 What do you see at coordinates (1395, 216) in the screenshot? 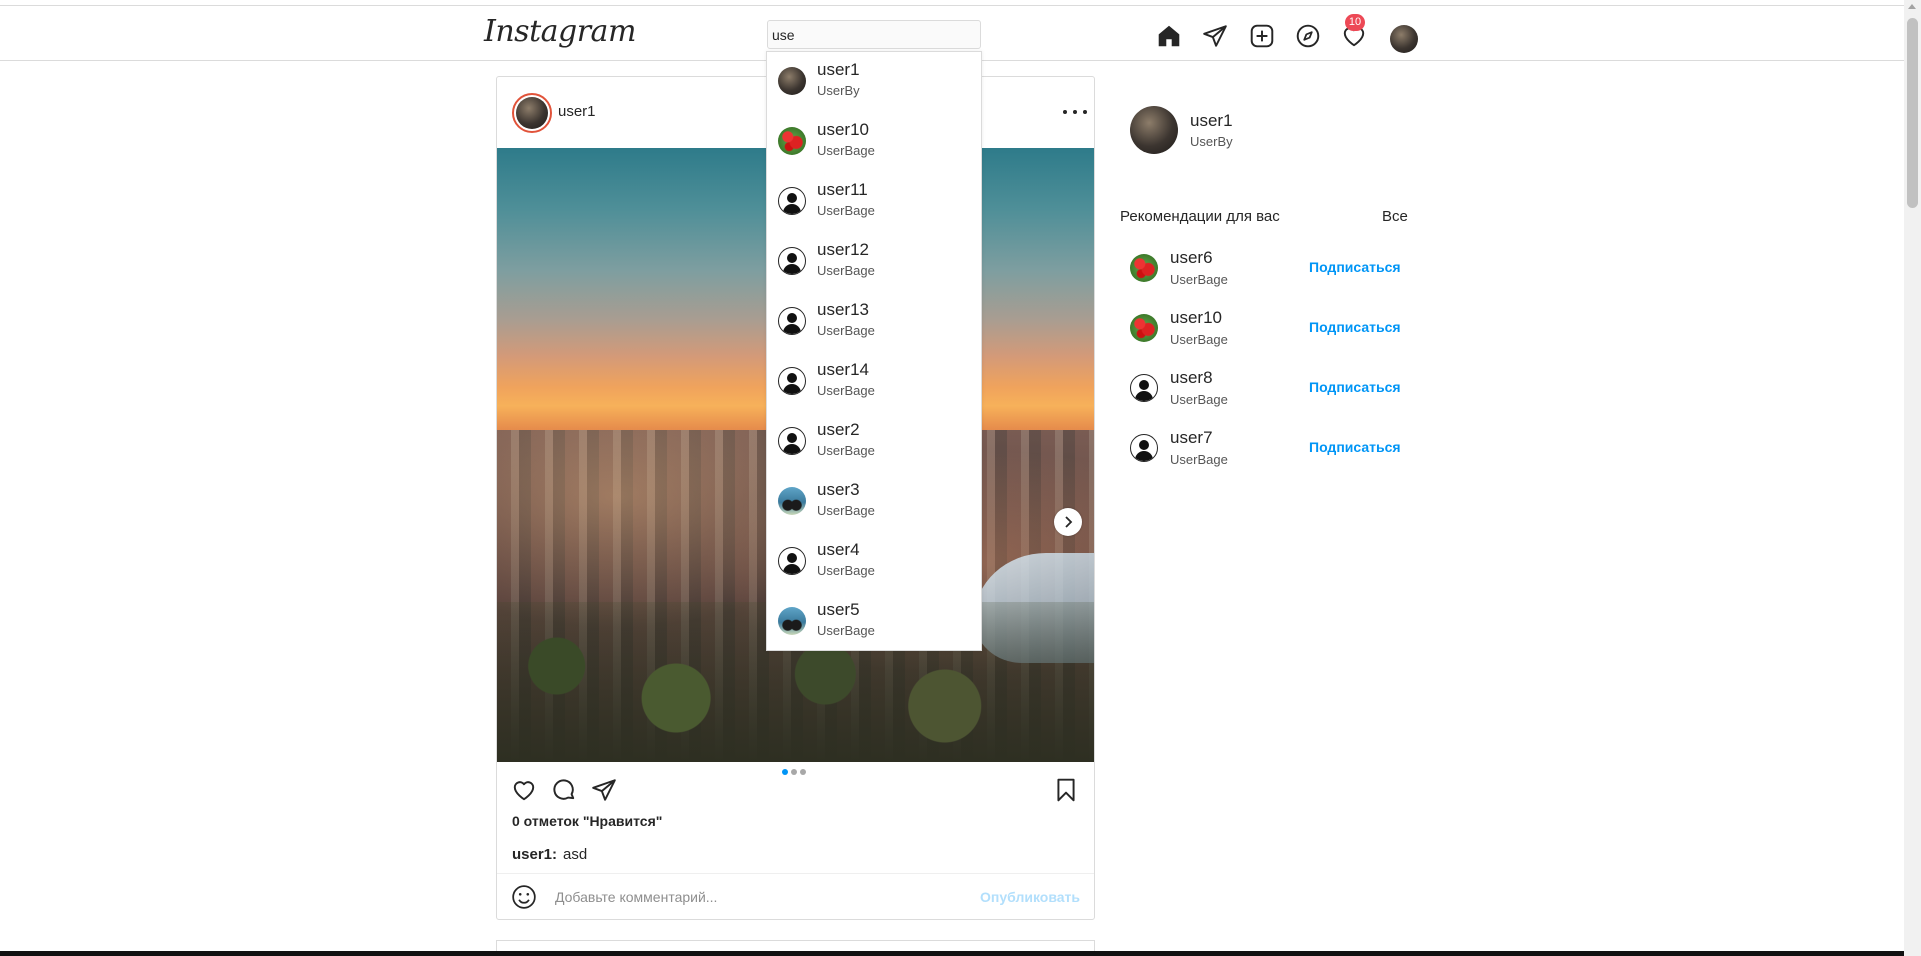
I see `recommendations-all-link: Все` at bounding box center [1395, 216].